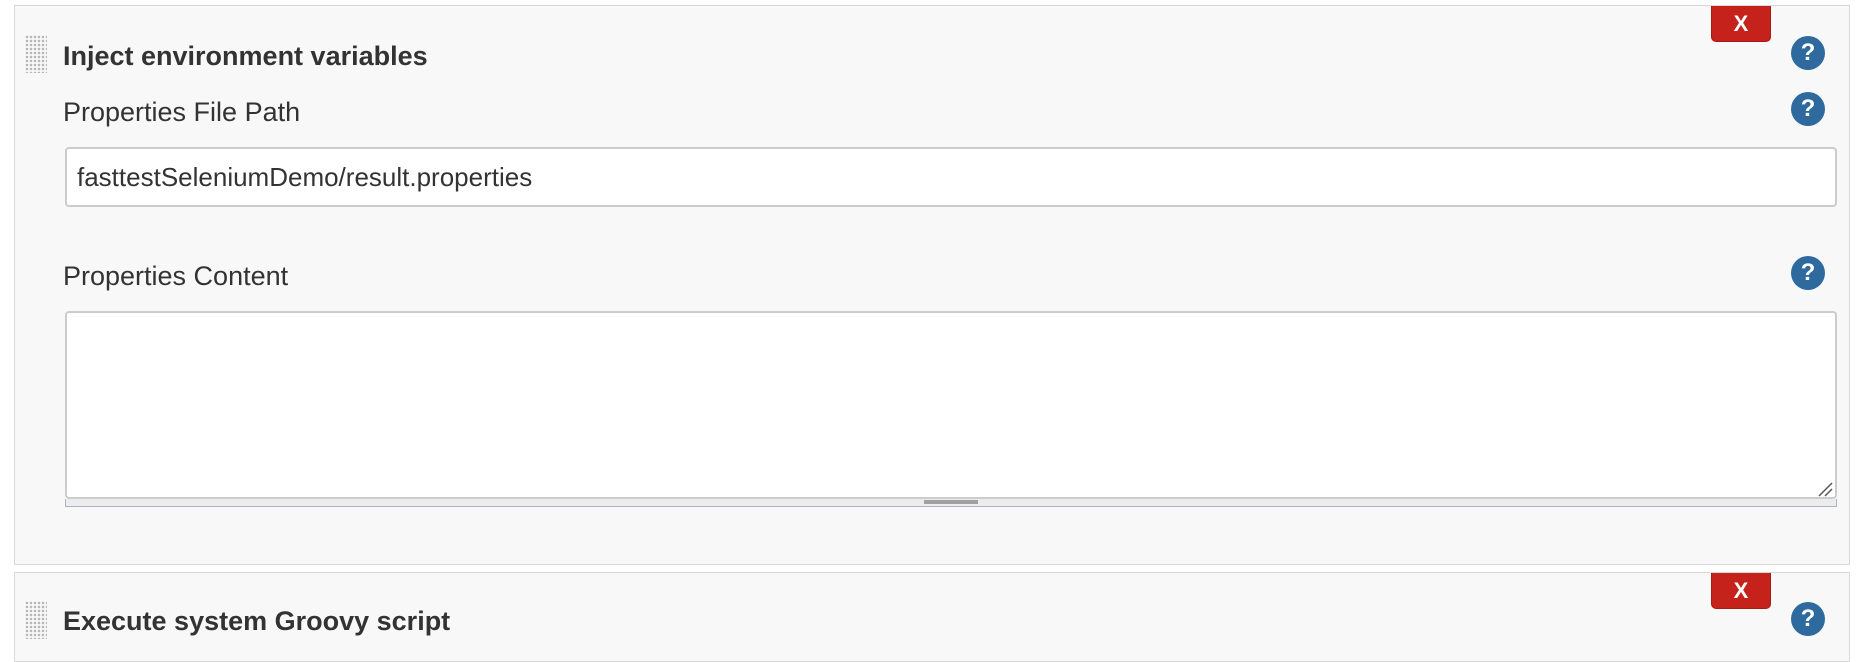 This screenshot has width=1868, height=662. I want to click on resize-grip-icon, so click(951, 502).